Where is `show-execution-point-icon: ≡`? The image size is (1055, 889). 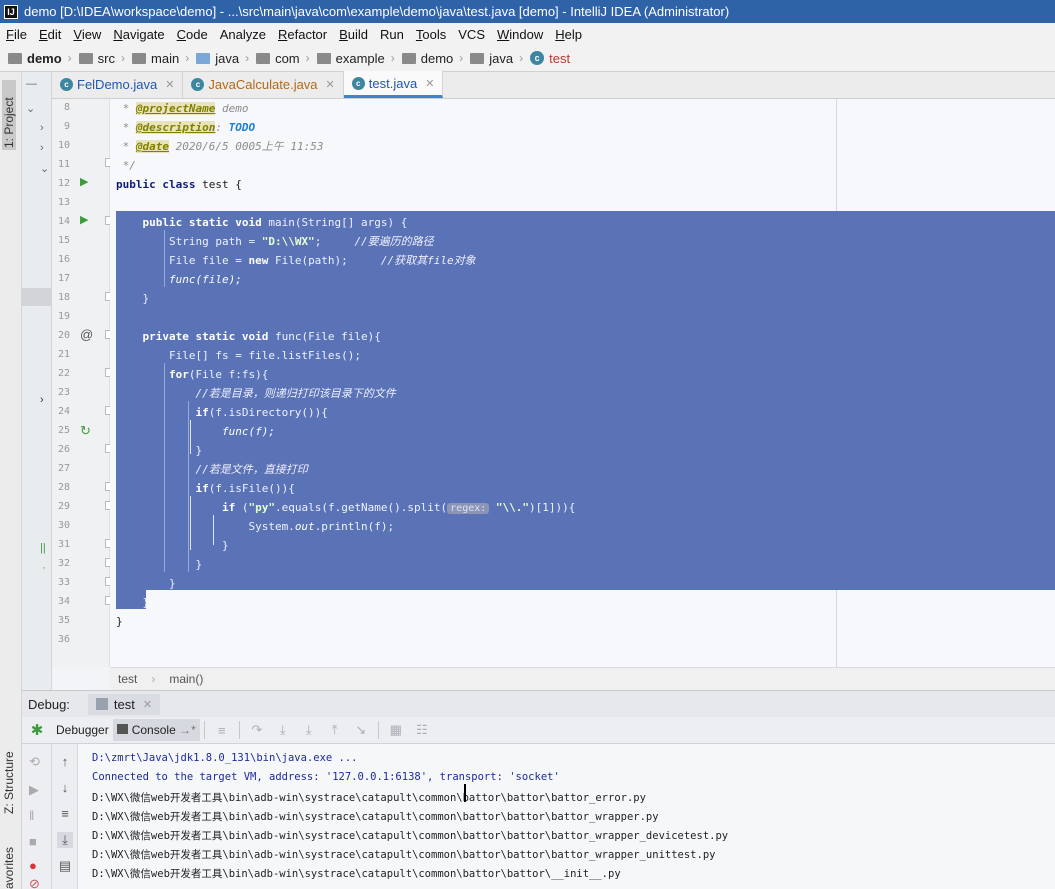
show-execution-point-icon: ≡ is located at coordinates (222, 730).